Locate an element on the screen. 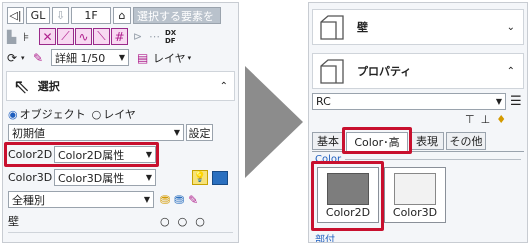 This screenshot has height=245, width=530. property-title: プロパティ is located at coordinates (384, 71).